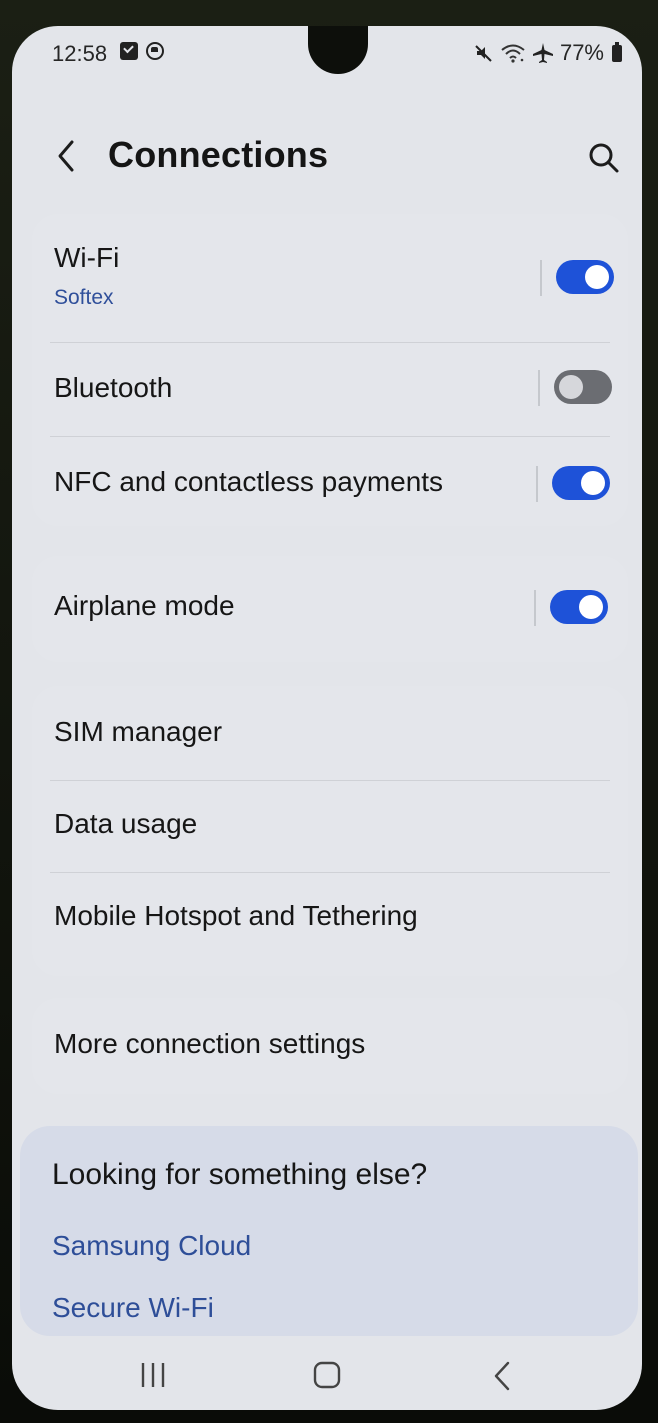 The height and width of the screenshot is (1423, 658). I want to click on wifi-toggle, so click(585, 277).